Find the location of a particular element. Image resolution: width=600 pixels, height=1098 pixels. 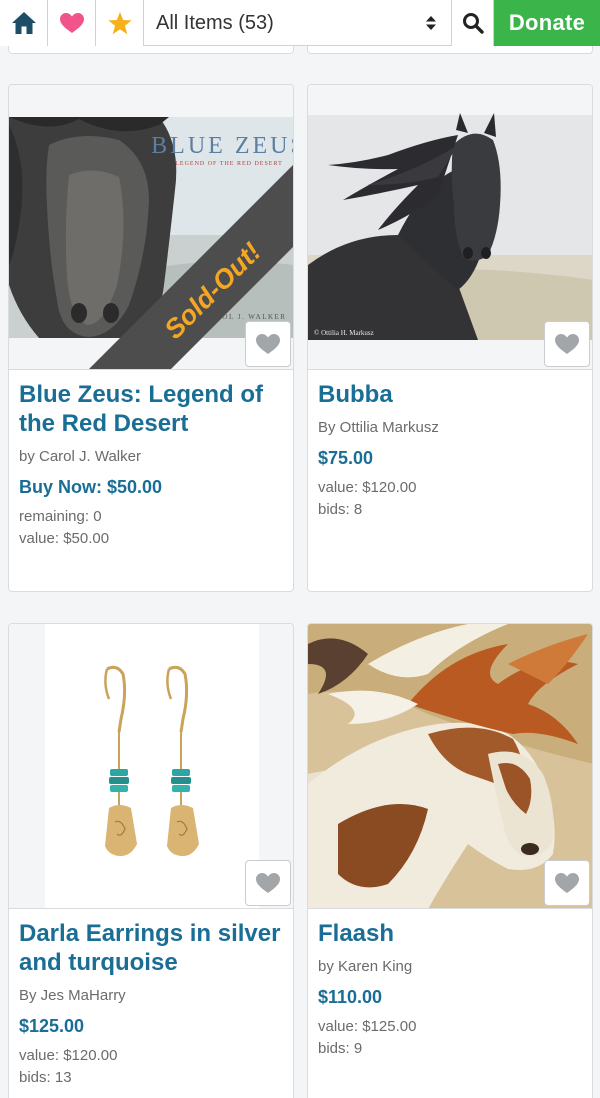

search-icon is located at coordinates (473, 23).